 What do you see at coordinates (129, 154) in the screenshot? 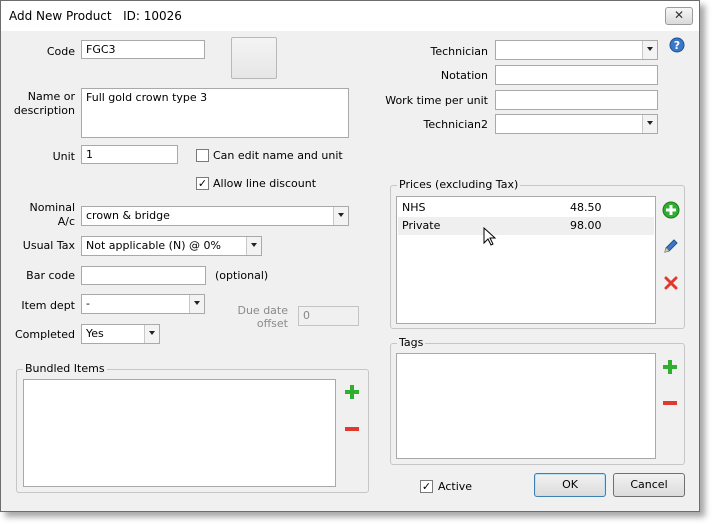
I see `unit-input: 1` at bounding box center [129, 154].